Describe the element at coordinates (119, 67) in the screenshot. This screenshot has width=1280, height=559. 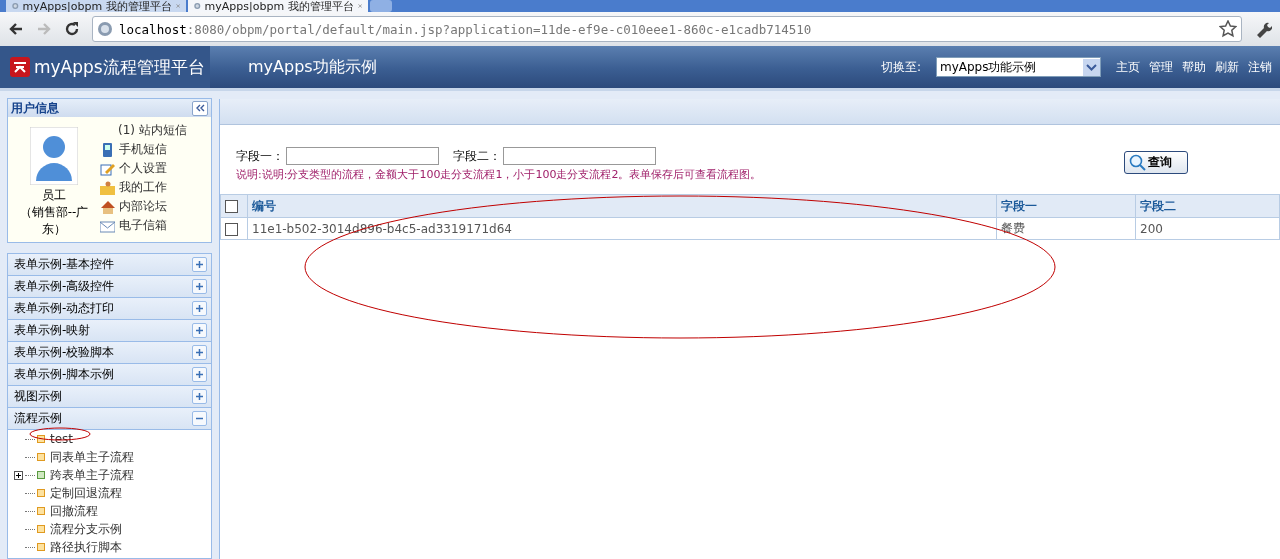
I see `logo-text: myApps流程管理平台` at that location.